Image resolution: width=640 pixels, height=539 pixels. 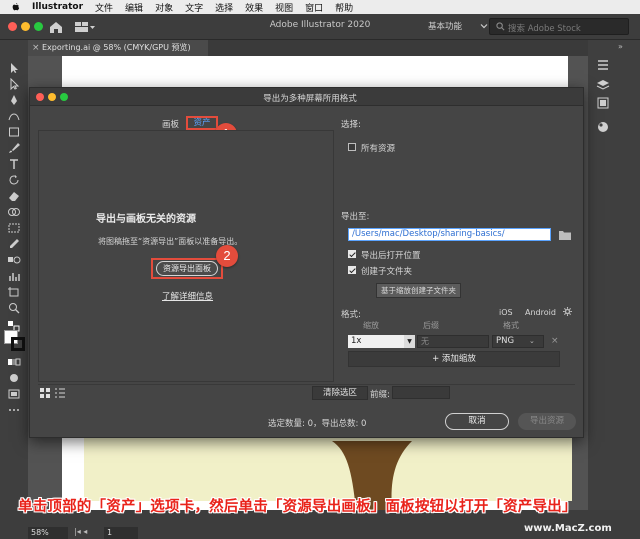 What do you see at coordinates (376, 341) in the screenshot?
I see `scale-field: 1x` at bounding box center [376, 341].